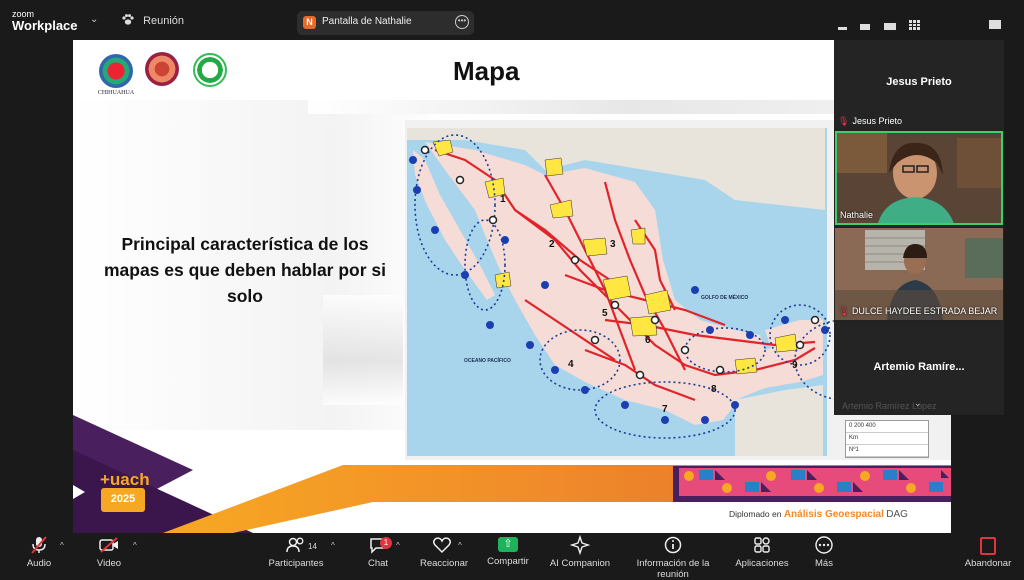 The width and height of the screenshot is (1024, 580). I want to click on more-icon, so click(824, 545).